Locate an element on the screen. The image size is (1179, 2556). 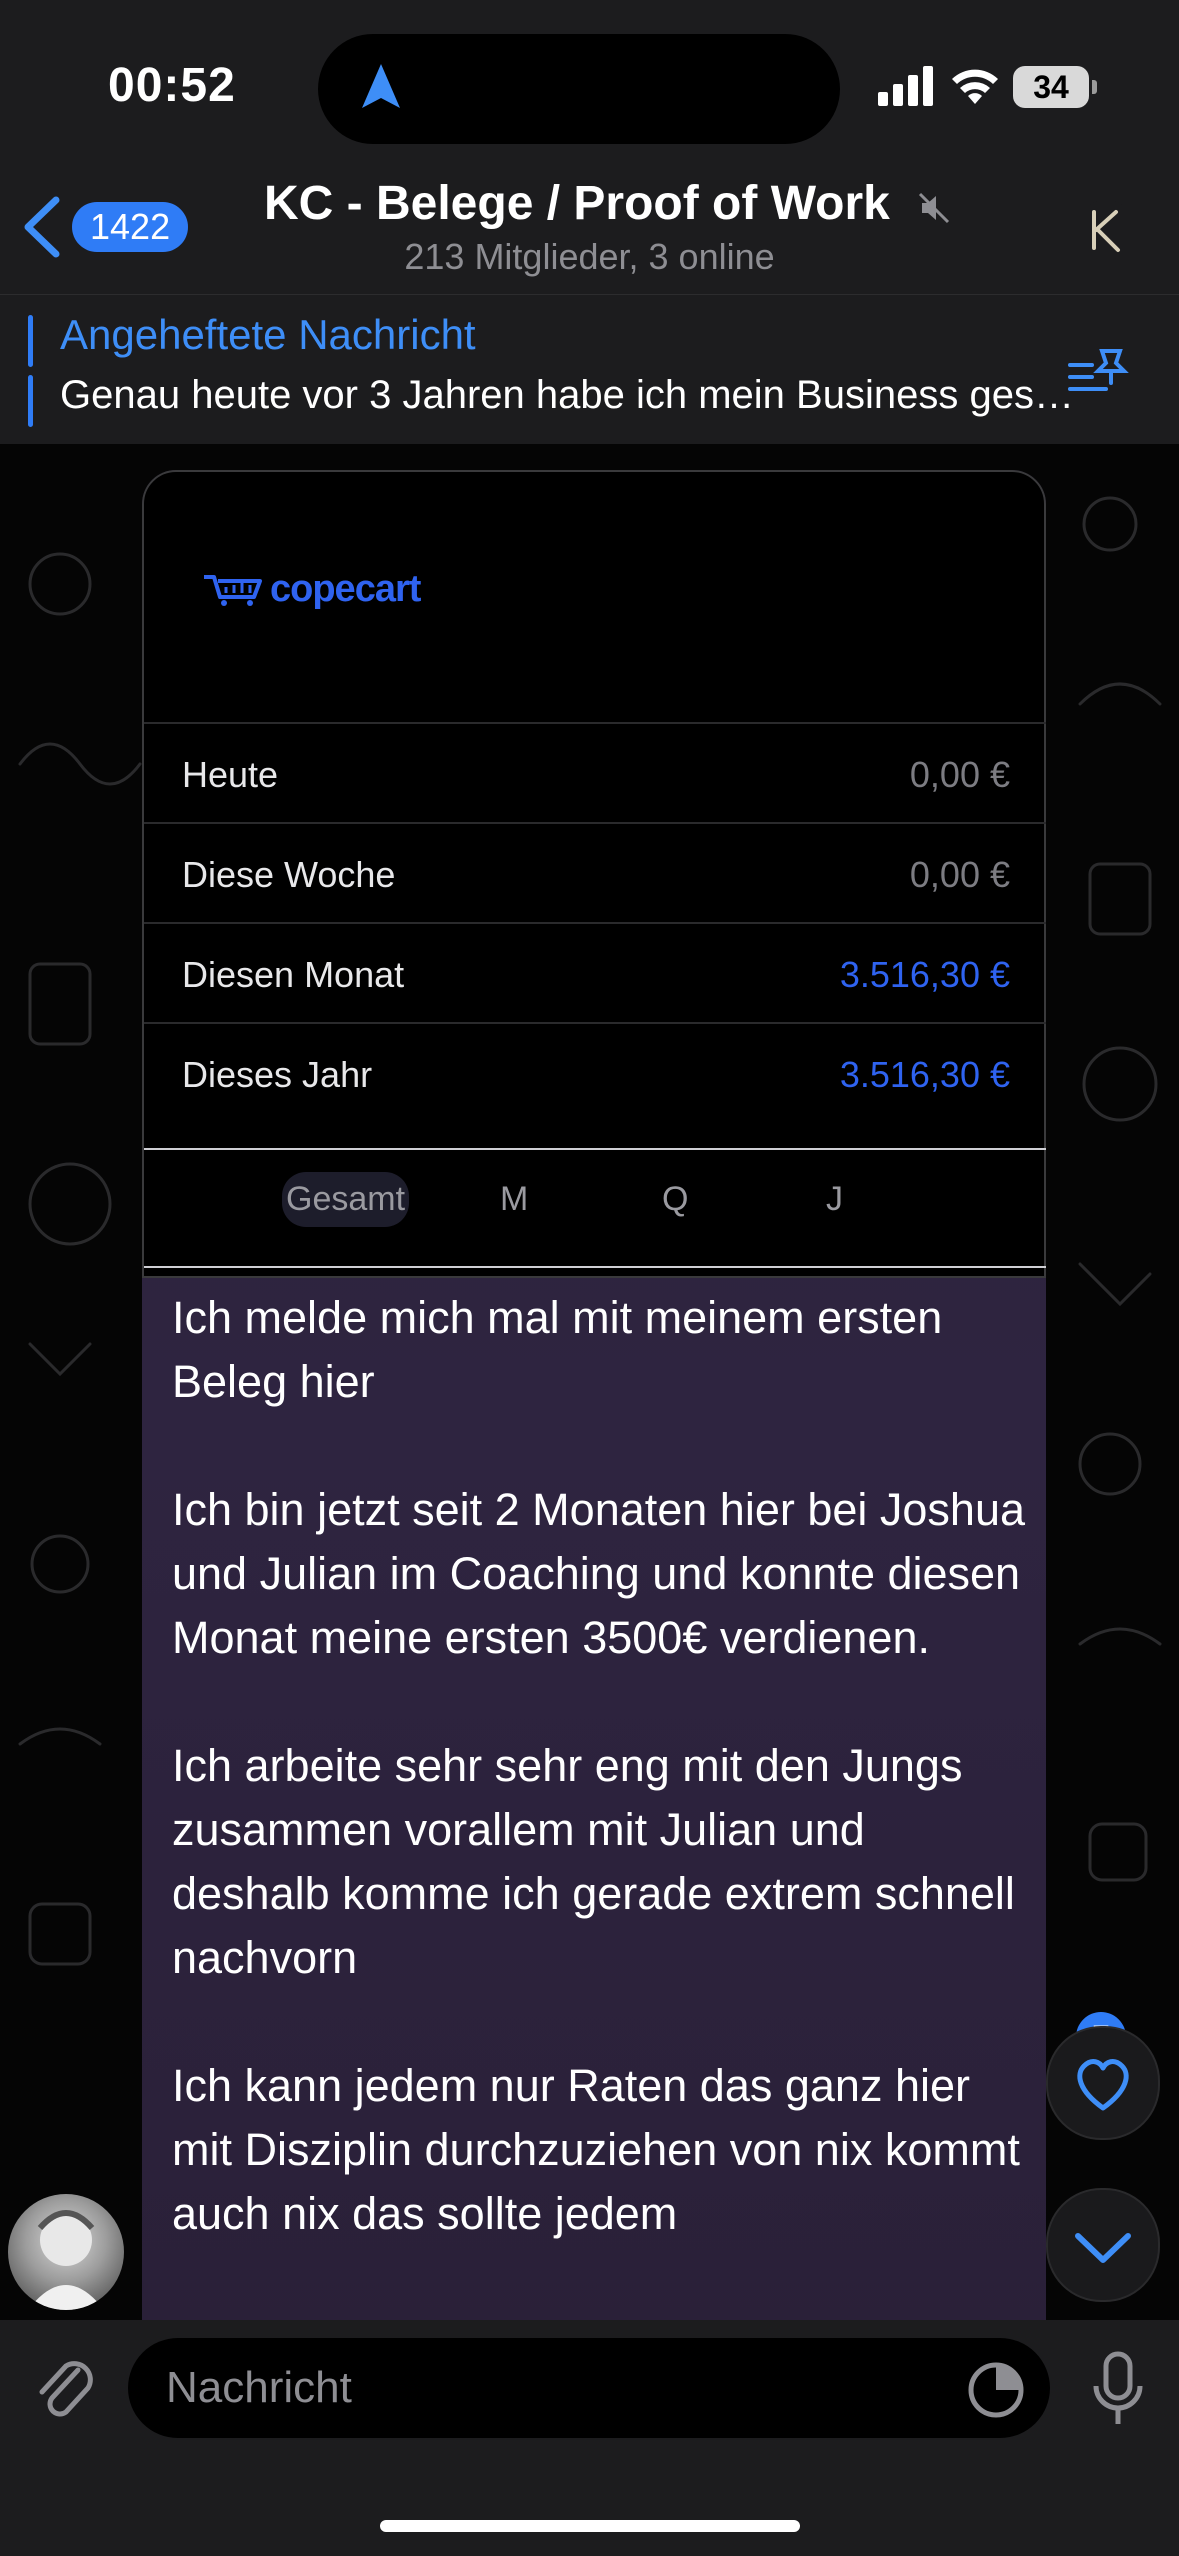
home-indicator is located at coordinates (590, 2526).